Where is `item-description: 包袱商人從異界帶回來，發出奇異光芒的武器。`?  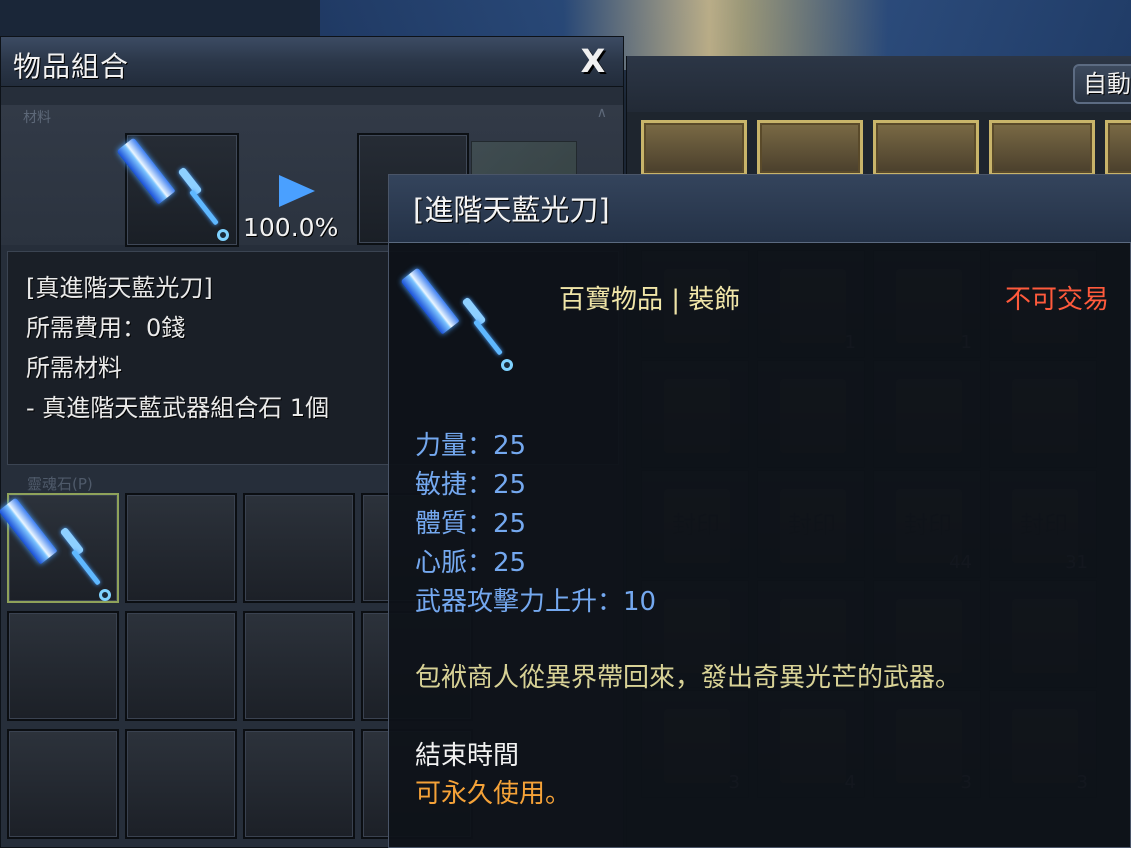 item-description: 包袱商人從異界帶回來，發出奇異光芒的武器。 is located at coordinates (688, 678).